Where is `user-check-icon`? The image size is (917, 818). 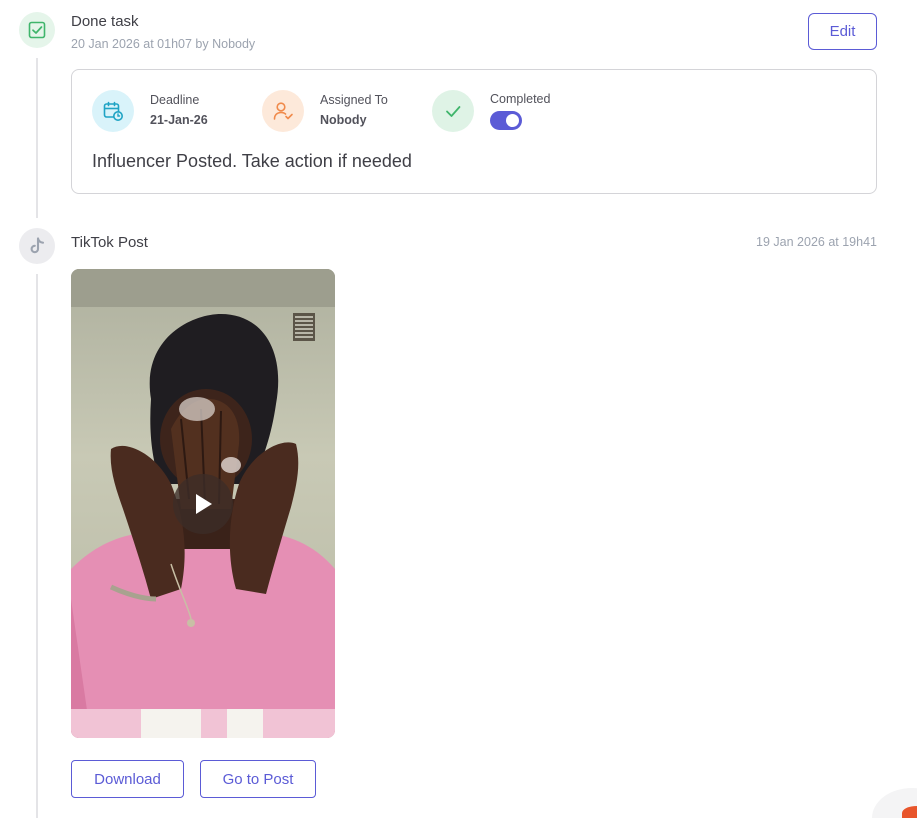 user-check-icon is located at coordinates (283, 111).